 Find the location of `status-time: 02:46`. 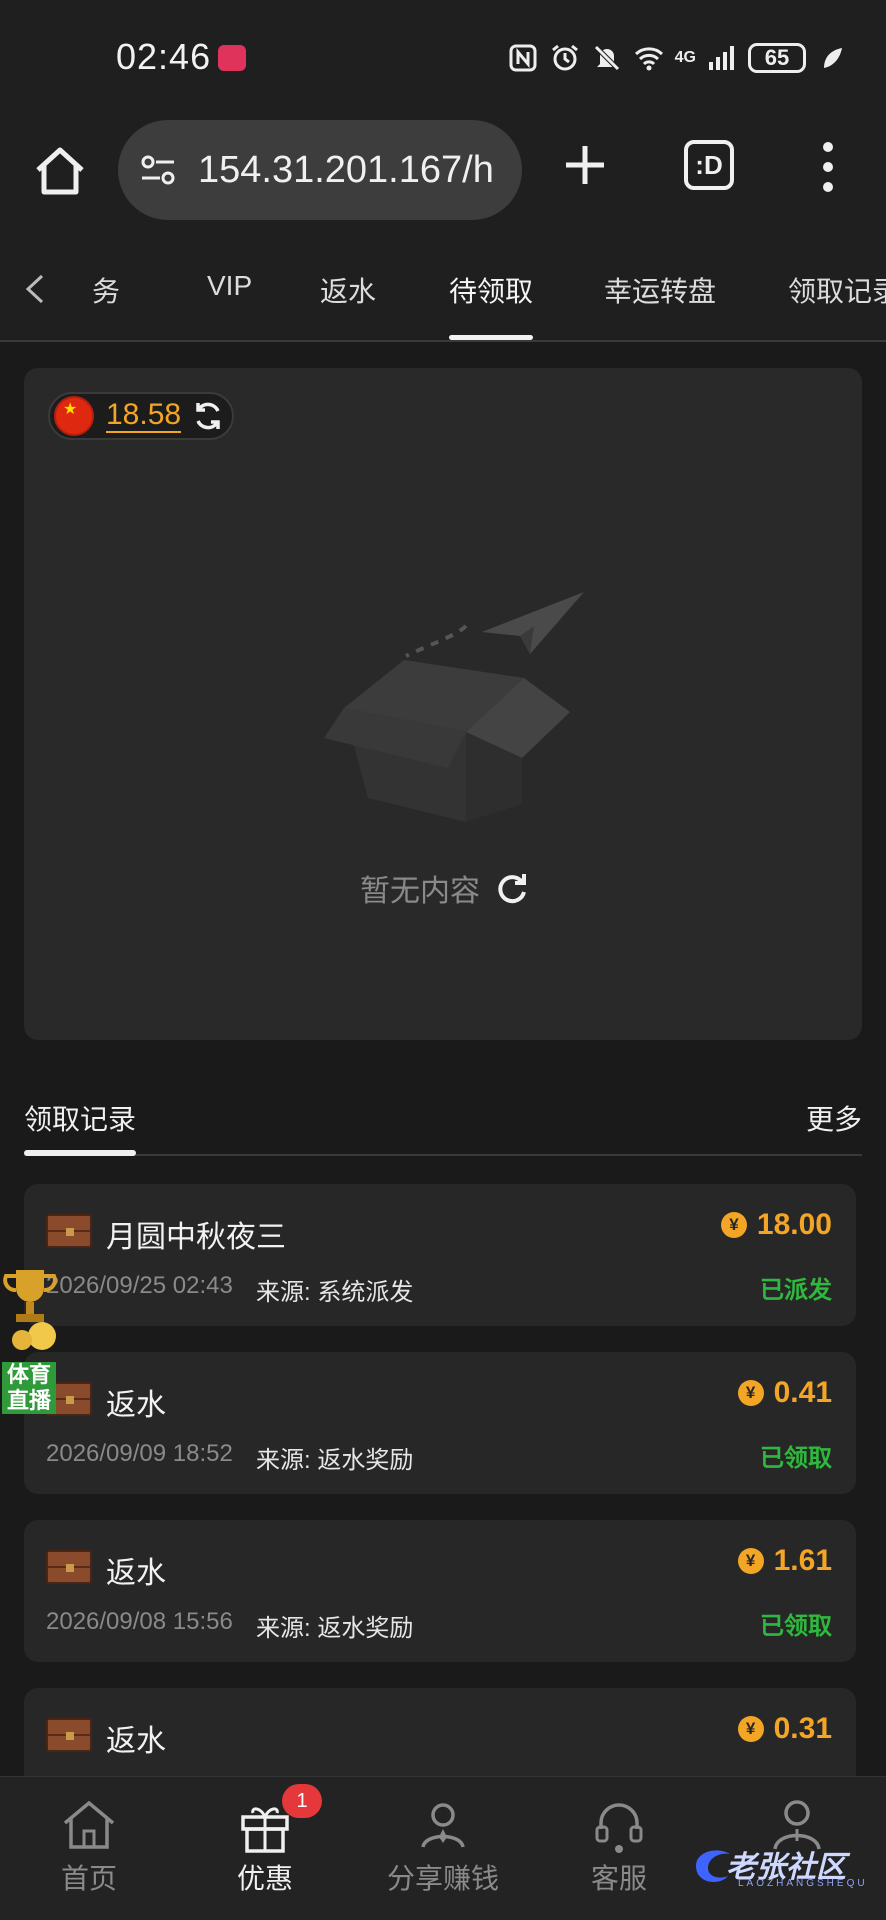

status-time: 02:46 is located at coordinates (164, 56).